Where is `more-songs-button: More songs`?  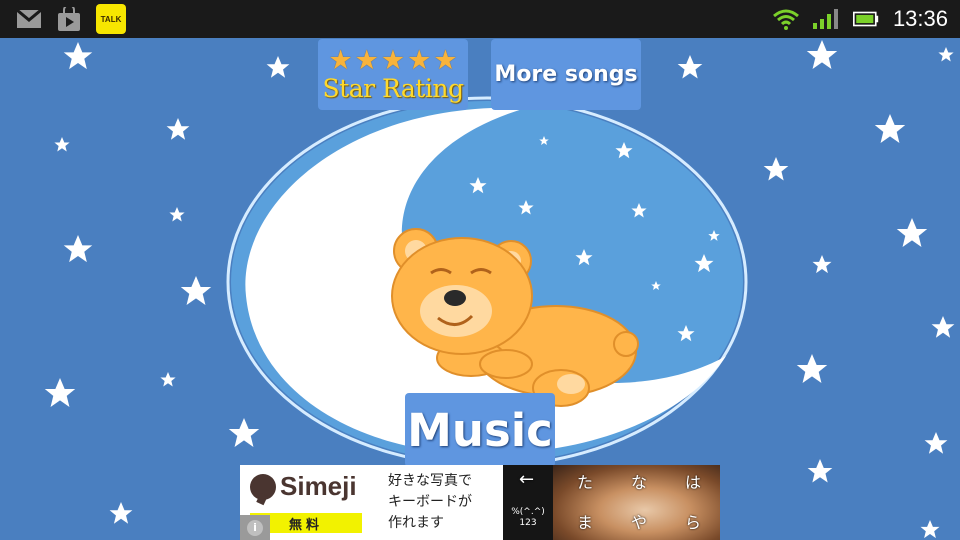 more-songs-button: More songs is located at coordinates (566, 74).